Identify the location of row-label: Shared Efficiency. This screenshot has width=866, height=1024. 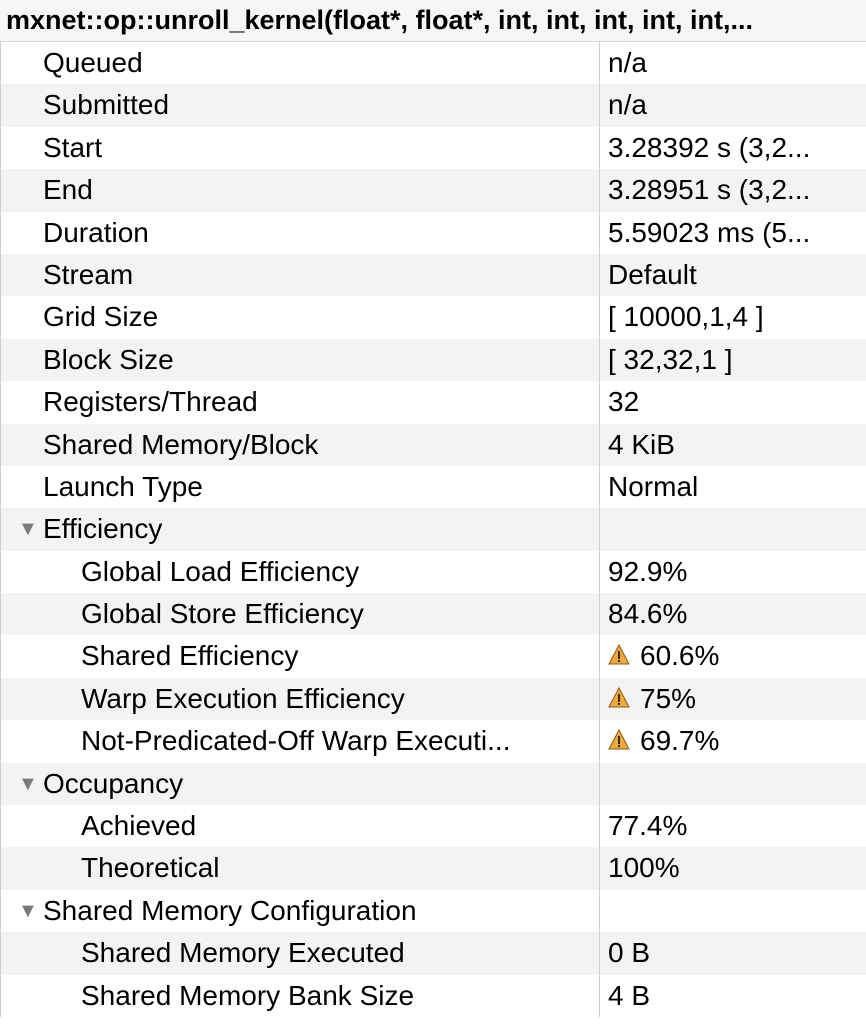
(300, 656).